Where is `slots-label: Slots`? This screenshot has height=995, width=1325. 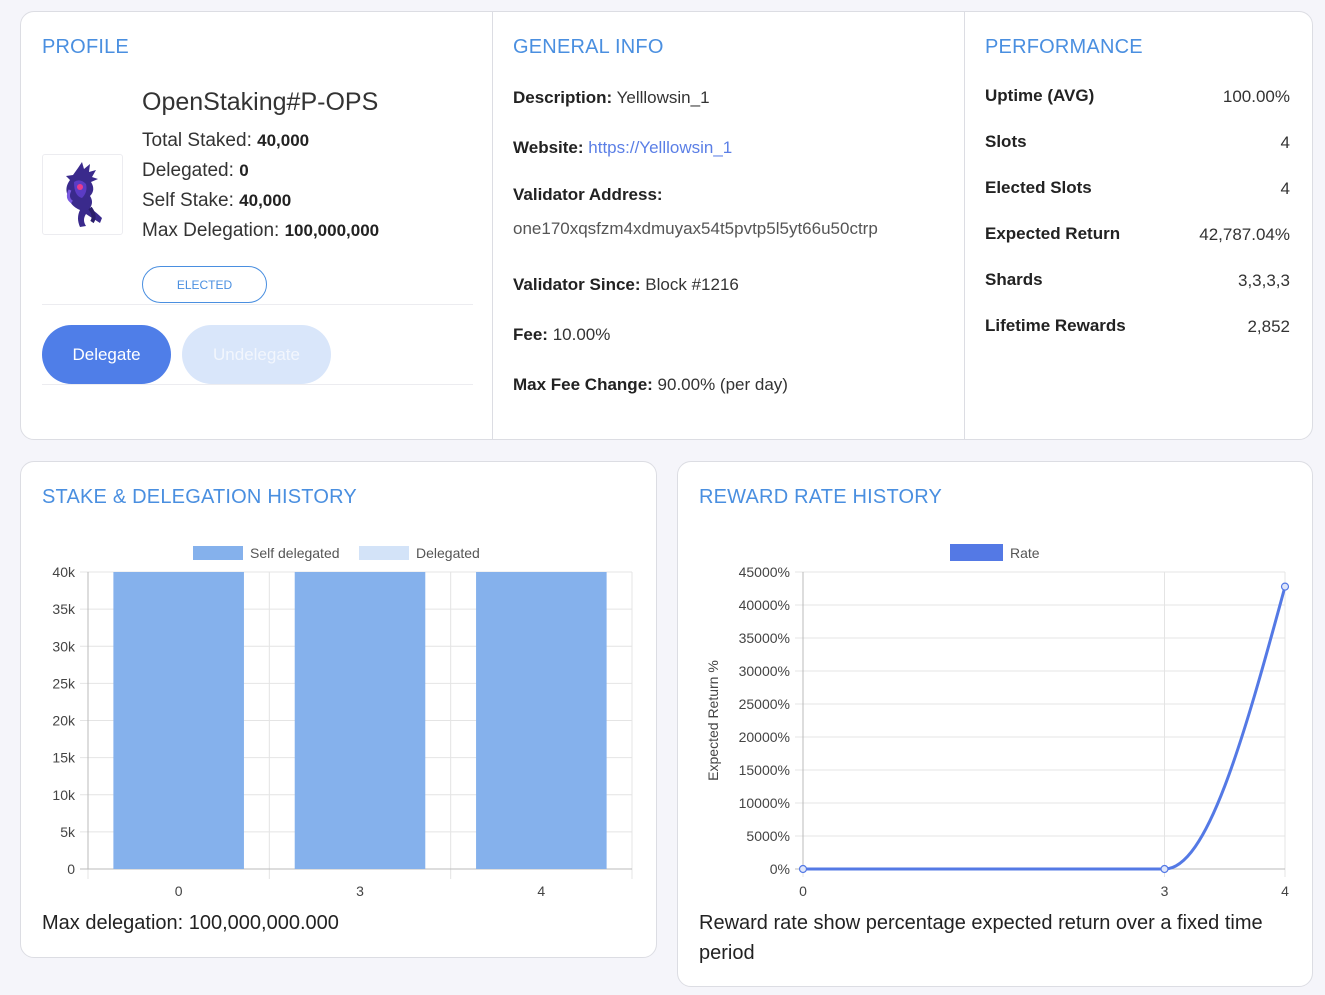 slots-label: Slots is located at coordinates (1006, 141).